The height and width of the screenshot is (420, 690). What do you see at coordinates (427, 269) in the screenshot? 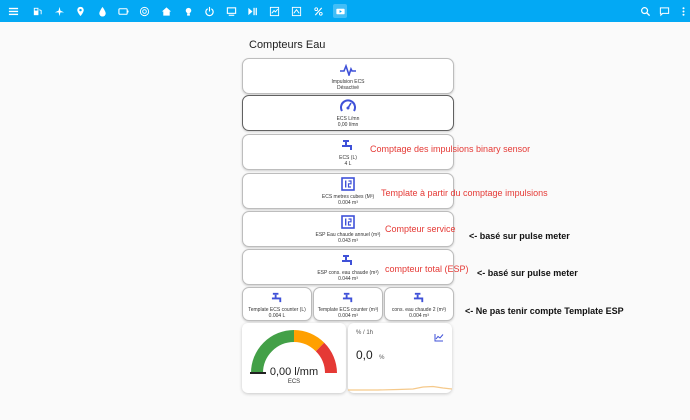
I see `note-compteur-total: compteur total (ESP)` at bounding box center [427, 269].